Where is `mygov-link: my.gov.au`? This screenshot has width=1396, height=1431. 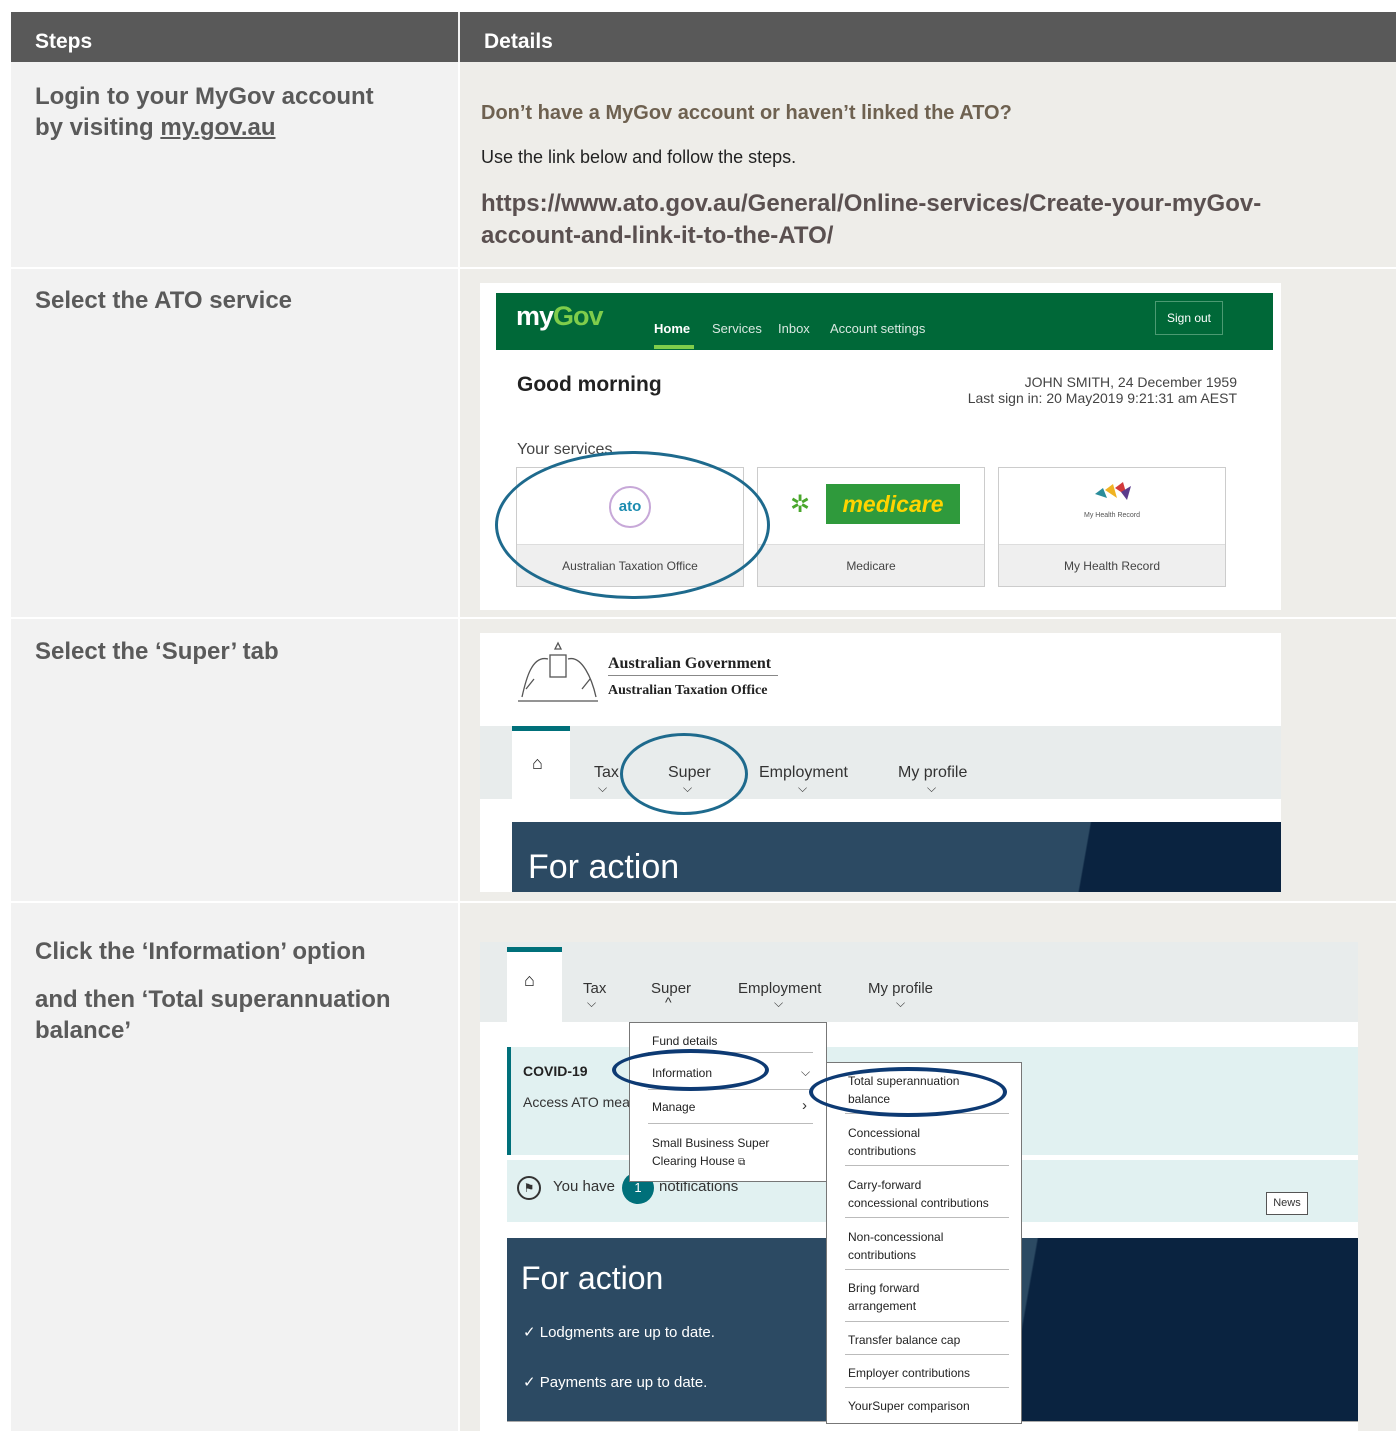
mygov-link: my.gov.au is located at coordinates (217, 127).